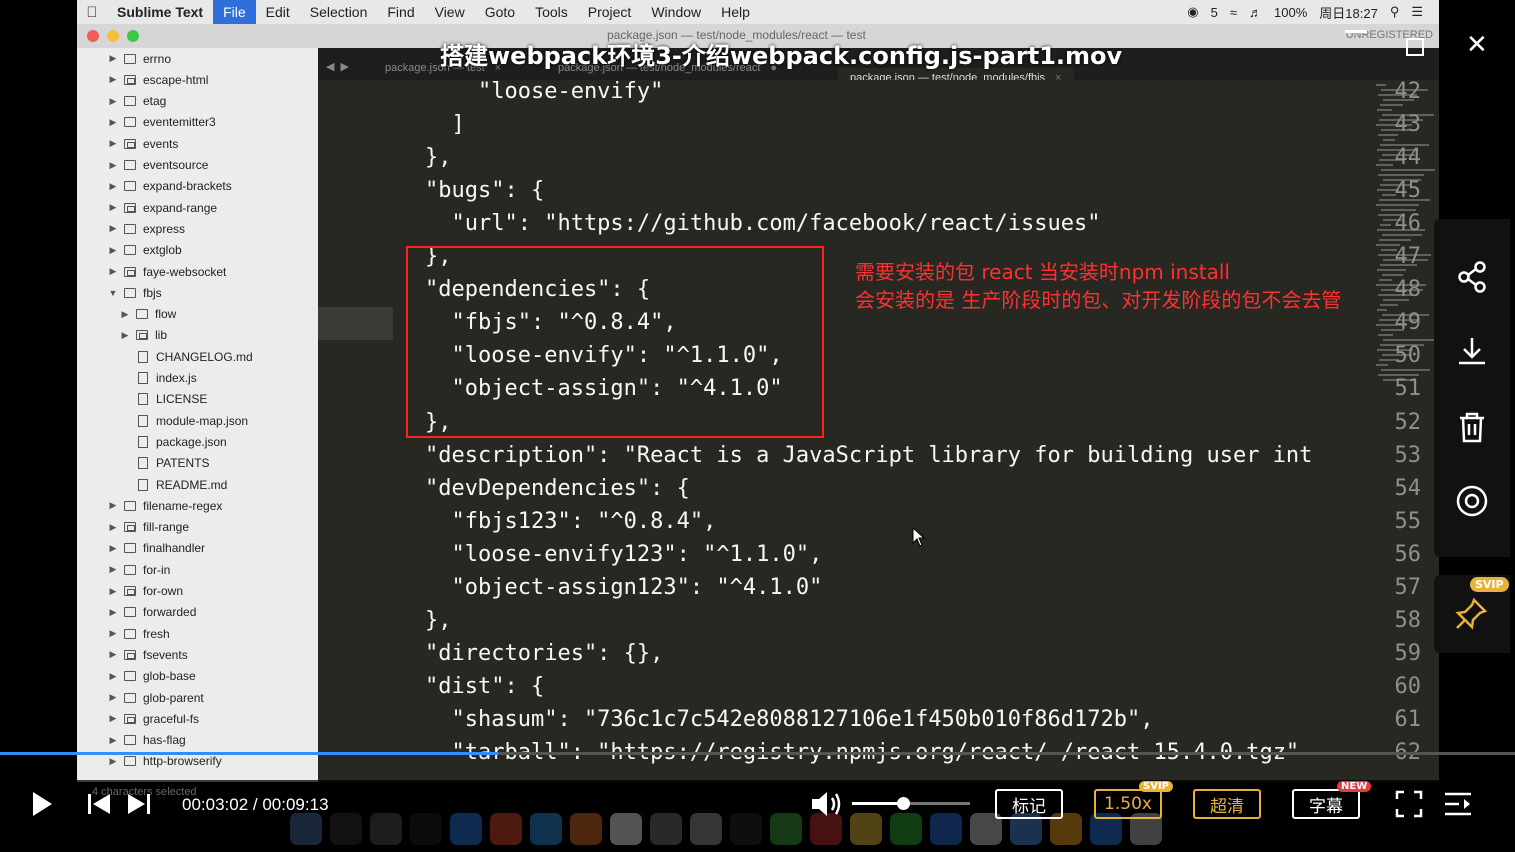  I want to click on minimize-window-icon, so click(113, 36).